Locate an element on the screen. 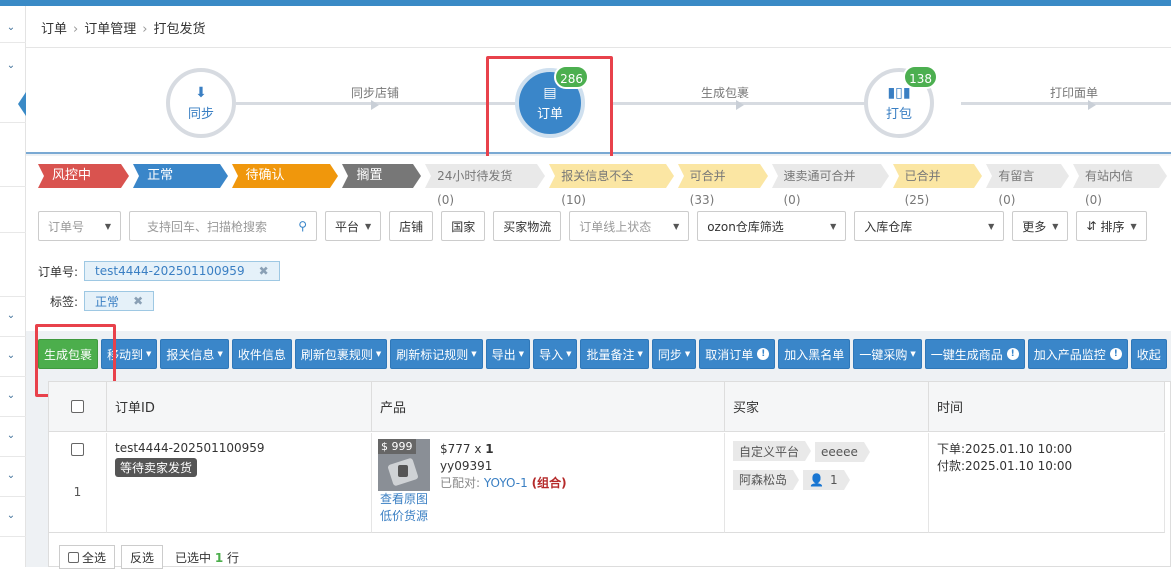 The image size is (1171, 569). action-button-label: 导入 is located at coordinates (551, 354).